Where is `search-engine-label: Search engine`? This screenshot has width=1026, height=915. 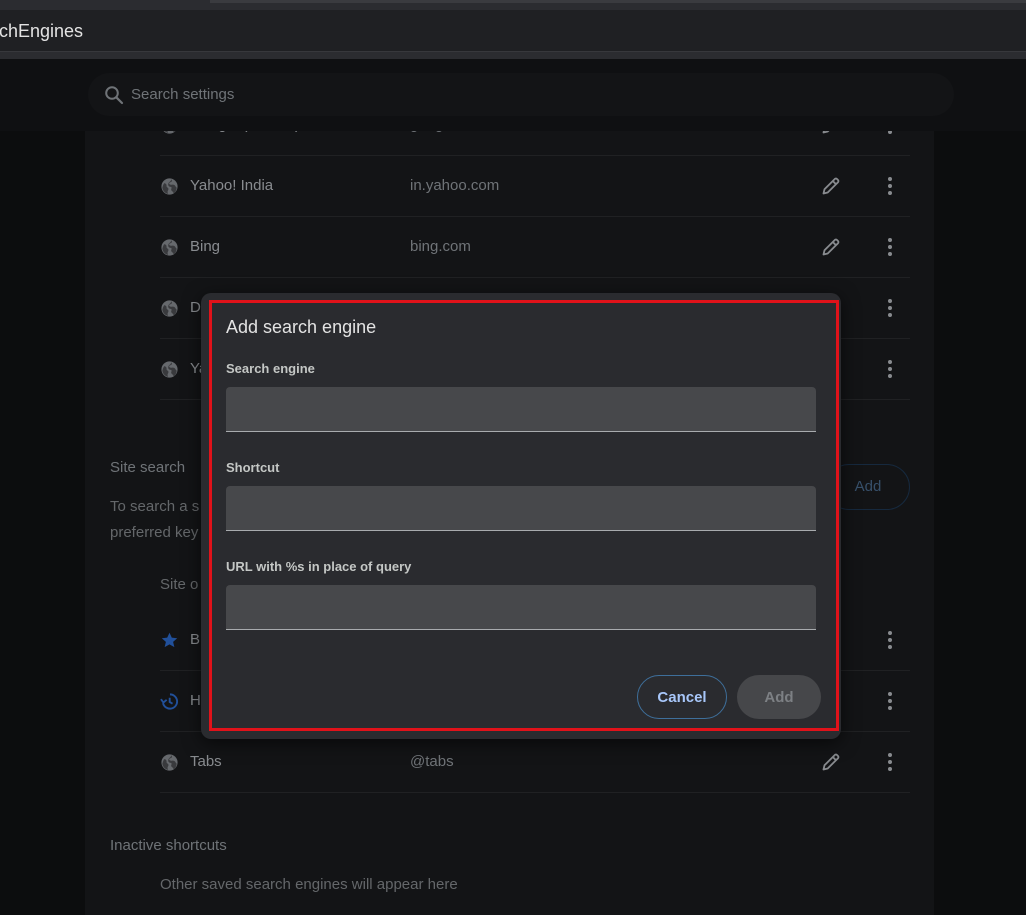
search-engine-label: Search engine is located at coordinates (270, 368).